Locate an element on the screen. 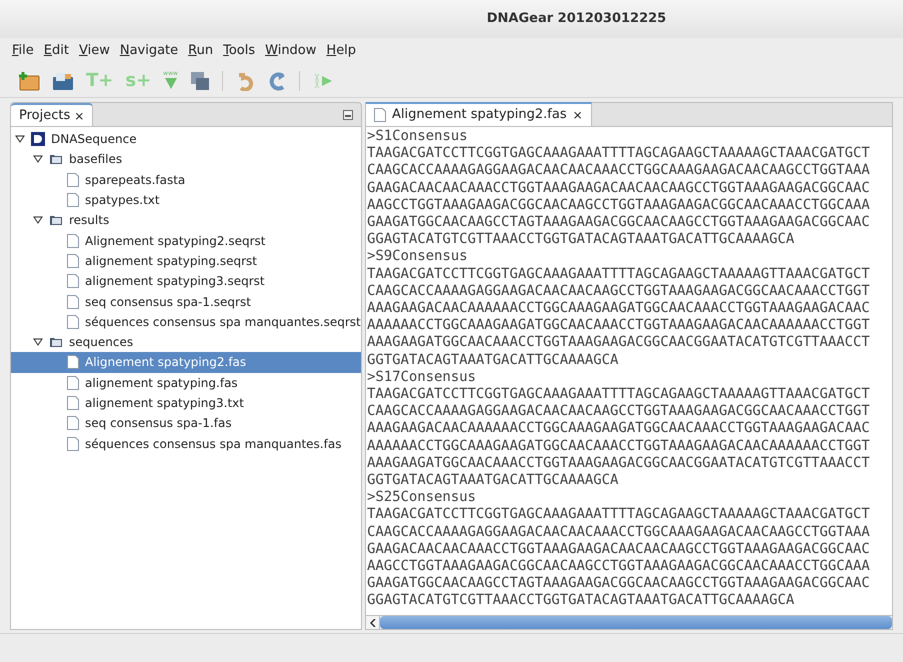 The height and width of the screenshot is (662, 903). editor-line: >S25Consensus is located at coordinates (422, 497).